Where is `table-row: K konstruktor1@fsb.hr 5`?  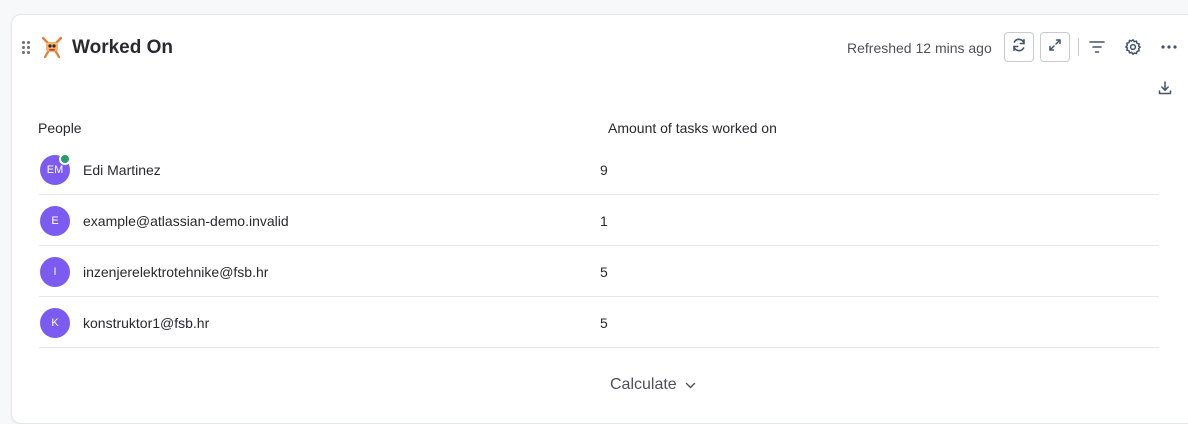 table-row: K konstruktor1@fsb.hr 5 is located at coordinates (599, 322).